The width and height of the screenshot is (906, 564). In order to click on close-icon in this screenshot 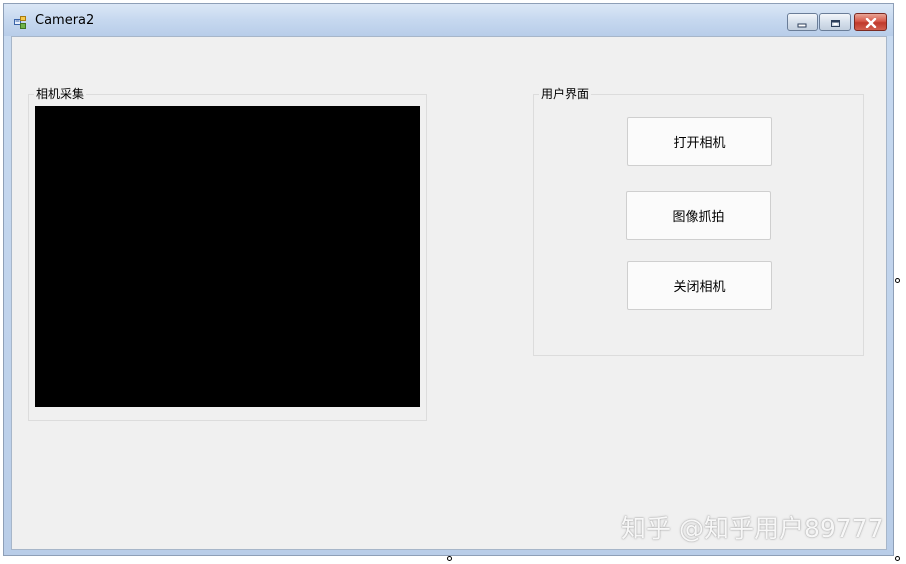, I will do `click(871, 22)`.